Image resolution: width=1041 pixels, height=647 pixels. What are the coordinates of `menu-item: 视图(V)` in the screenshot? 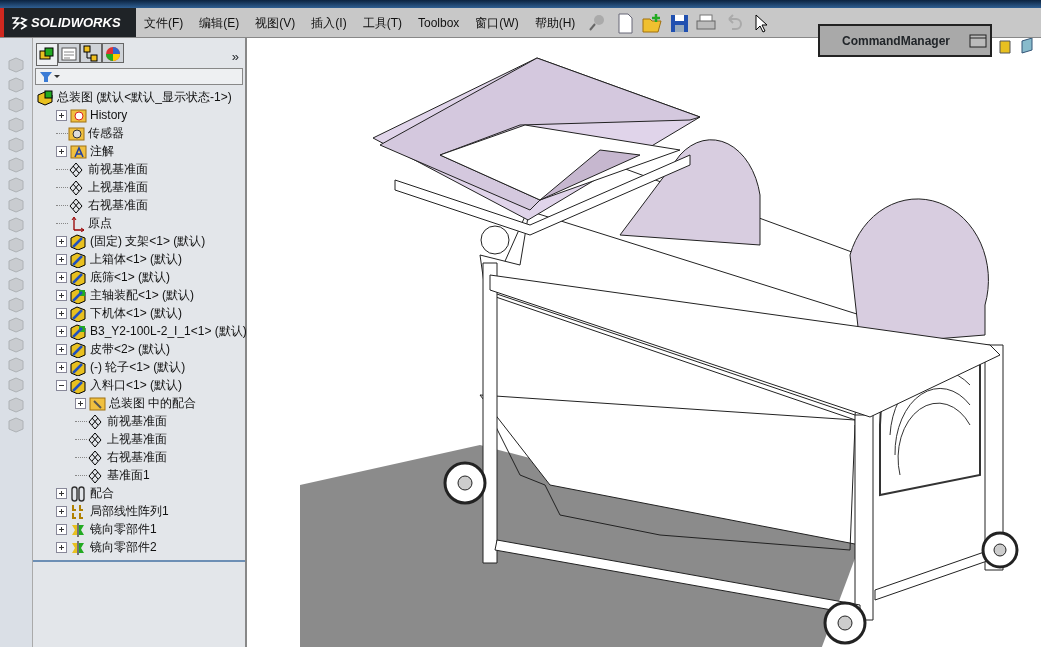 It's located at (275, 22).